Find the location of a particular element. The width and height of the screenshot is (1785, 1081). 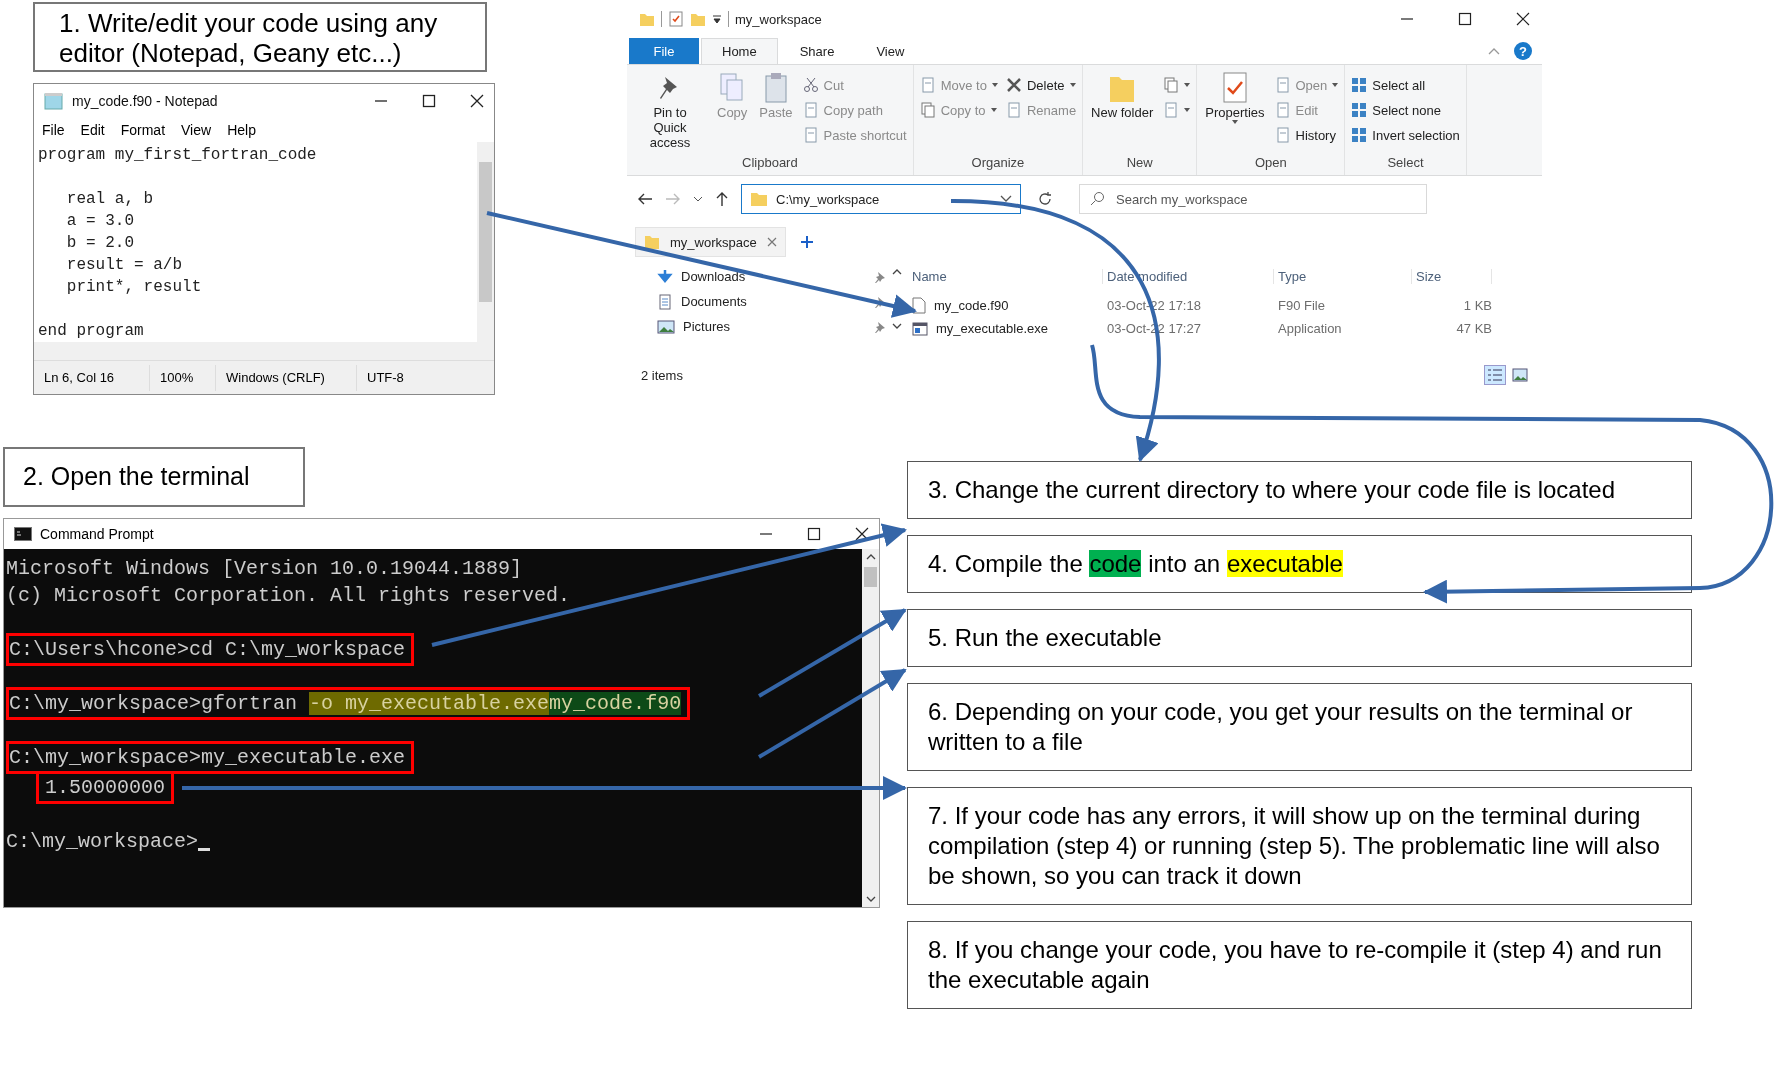

folder-tab: my_workspace is located at coordinates (710, 242).